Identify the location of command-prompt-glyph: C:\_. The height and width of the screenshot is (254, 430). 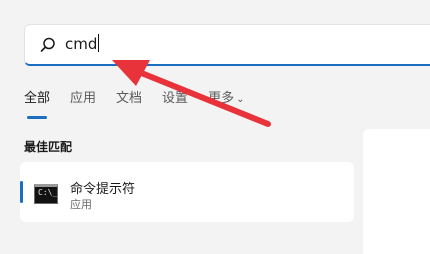
(48, 192).